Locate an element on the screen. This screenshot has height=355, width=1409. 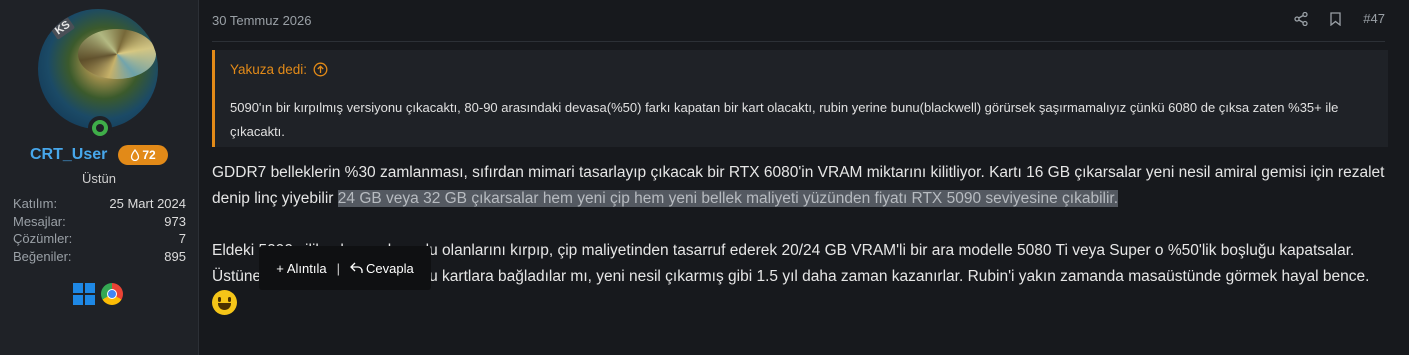
stat-joined: Katılım: 25 Mart 2024 is located at coordinates (99, 203).